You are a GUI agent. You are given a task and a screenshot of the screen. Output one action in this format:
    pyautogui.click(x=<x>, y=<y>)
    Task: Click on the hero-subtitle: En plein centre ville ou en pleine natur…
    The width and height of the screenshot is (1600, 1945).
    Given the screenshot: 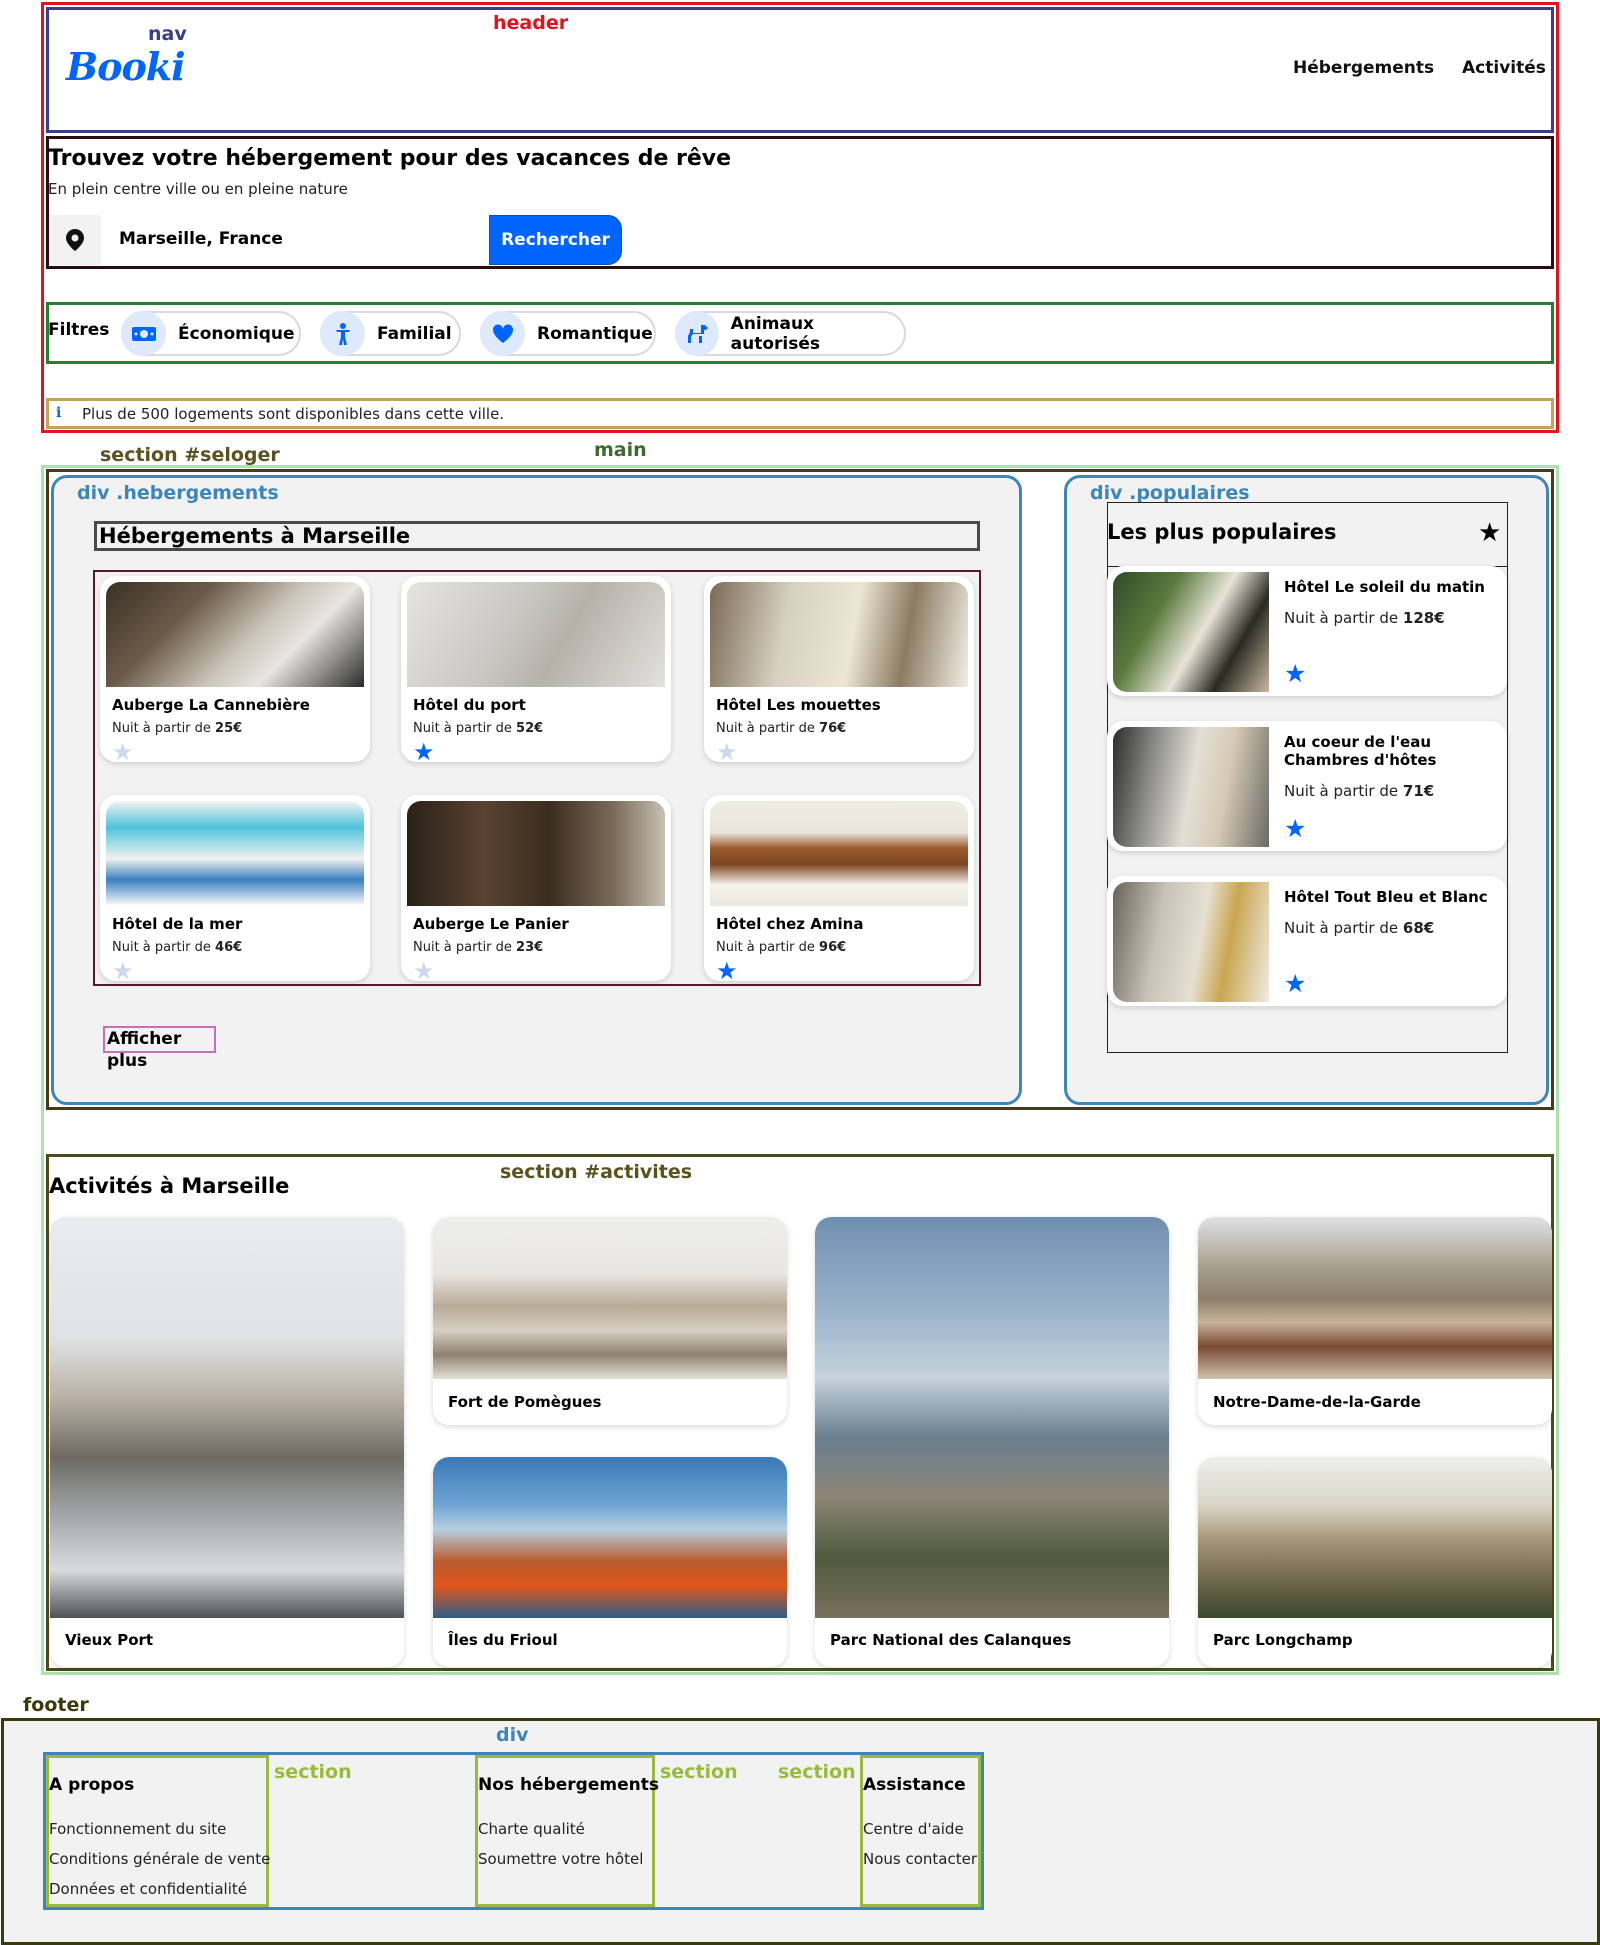 What is the action you would take?
    pyautogui.click(x=198, y=189)
    